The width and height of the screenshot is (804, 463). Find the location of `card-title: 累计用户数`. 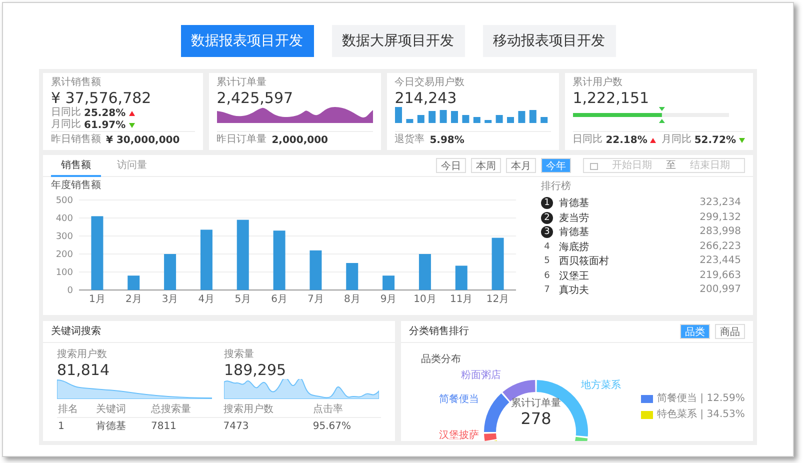

card-title: 累计用户数 is located at coordinates (598, 83).